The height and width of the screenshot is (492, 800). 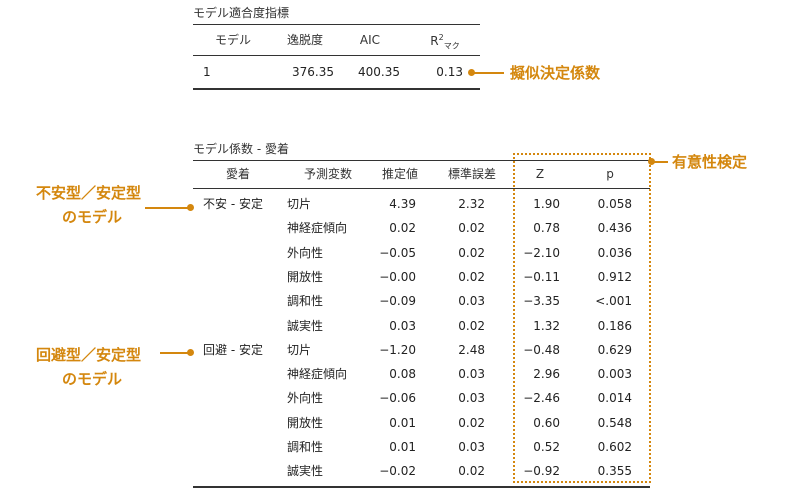 What do you see at coordinates (92, 379) in the screenshot?
I see `avoidant-model-annotation-line2: のモデル` at bounding box center [92, 379].